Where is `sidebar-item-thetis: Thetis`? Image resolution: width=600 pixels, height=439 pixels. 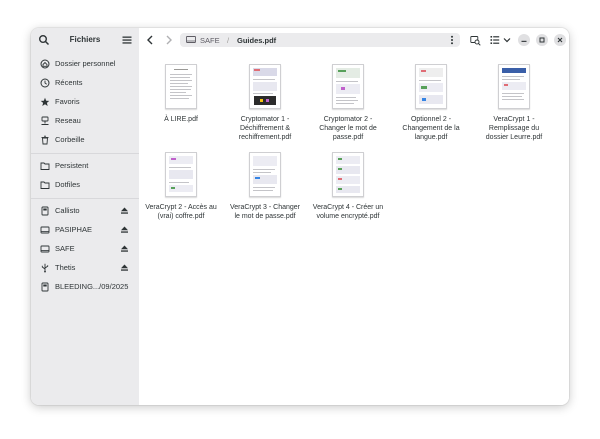 sidebar-item-thetis: Thetis is located at coordinates (85, 267).